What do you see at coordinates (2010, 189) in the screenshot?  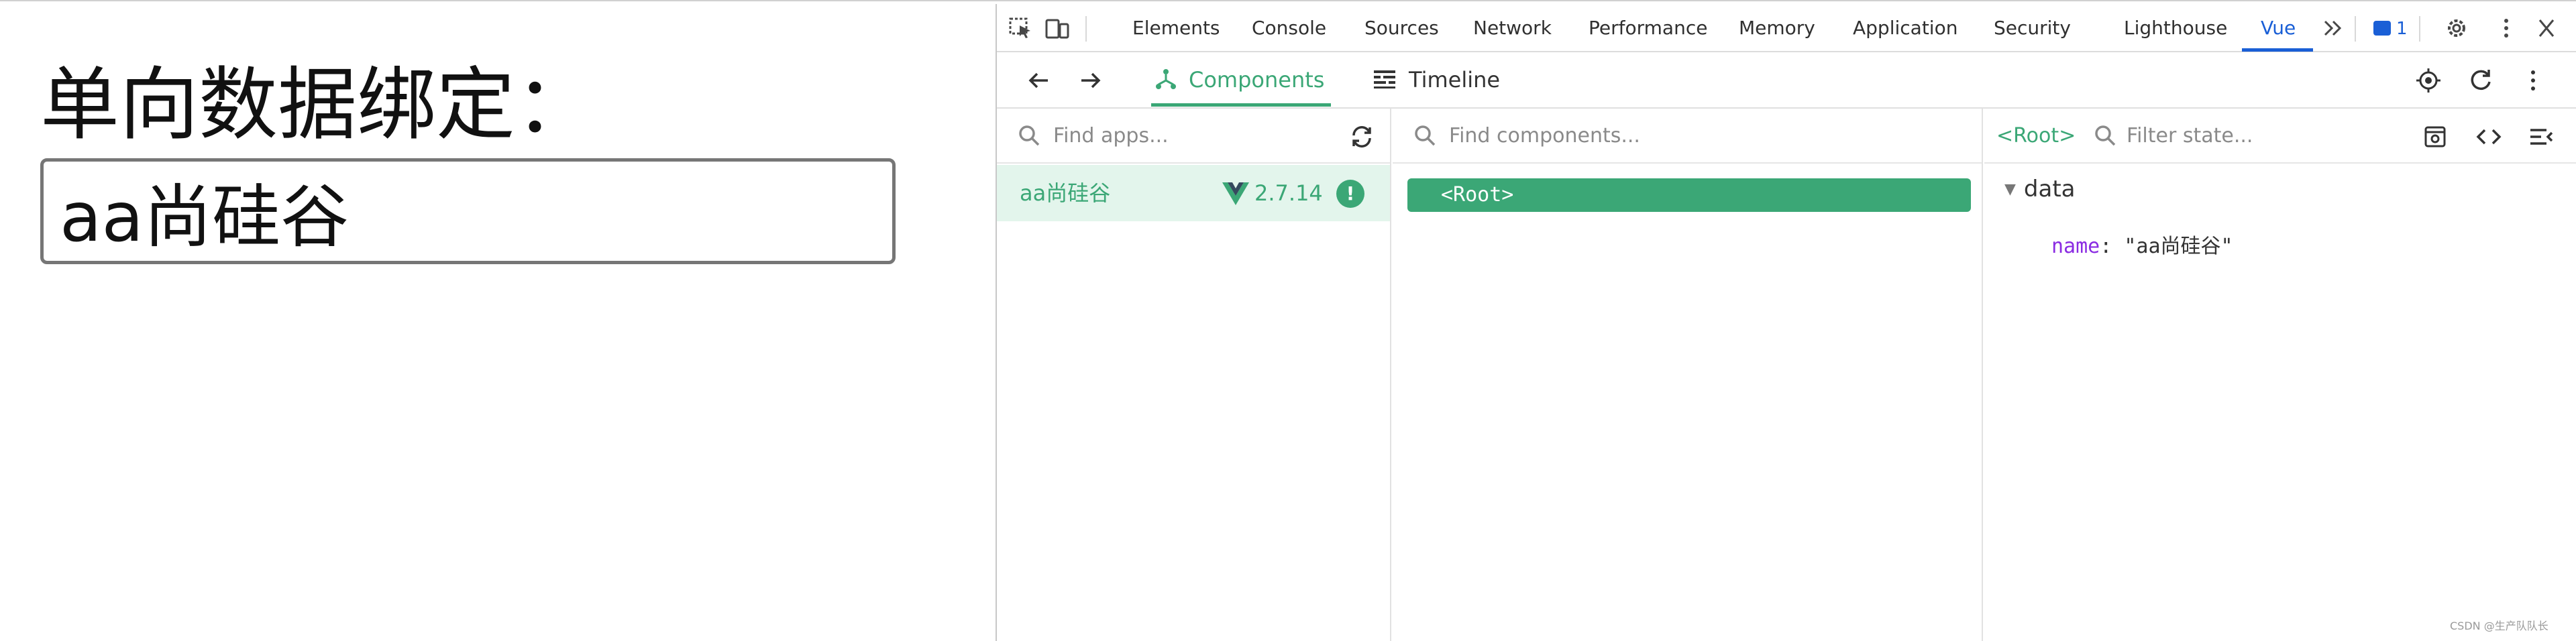 I see `caret-down-icon: ▼` at bounding box center [2010, 189].